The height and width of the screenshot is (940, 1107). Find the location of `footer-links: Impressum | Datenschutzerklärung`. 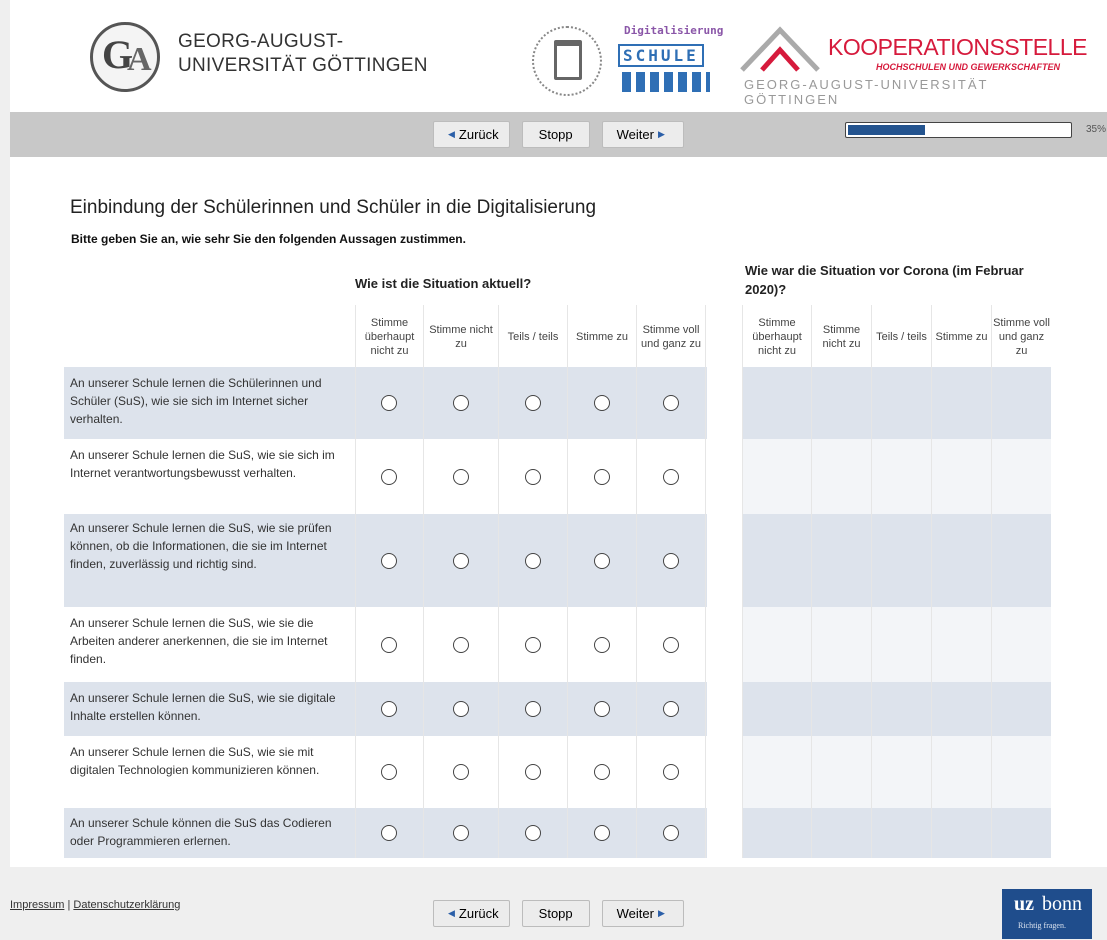

footer-links: Impressum | Datenschutzerklärung is located at coordinates (95, 905).